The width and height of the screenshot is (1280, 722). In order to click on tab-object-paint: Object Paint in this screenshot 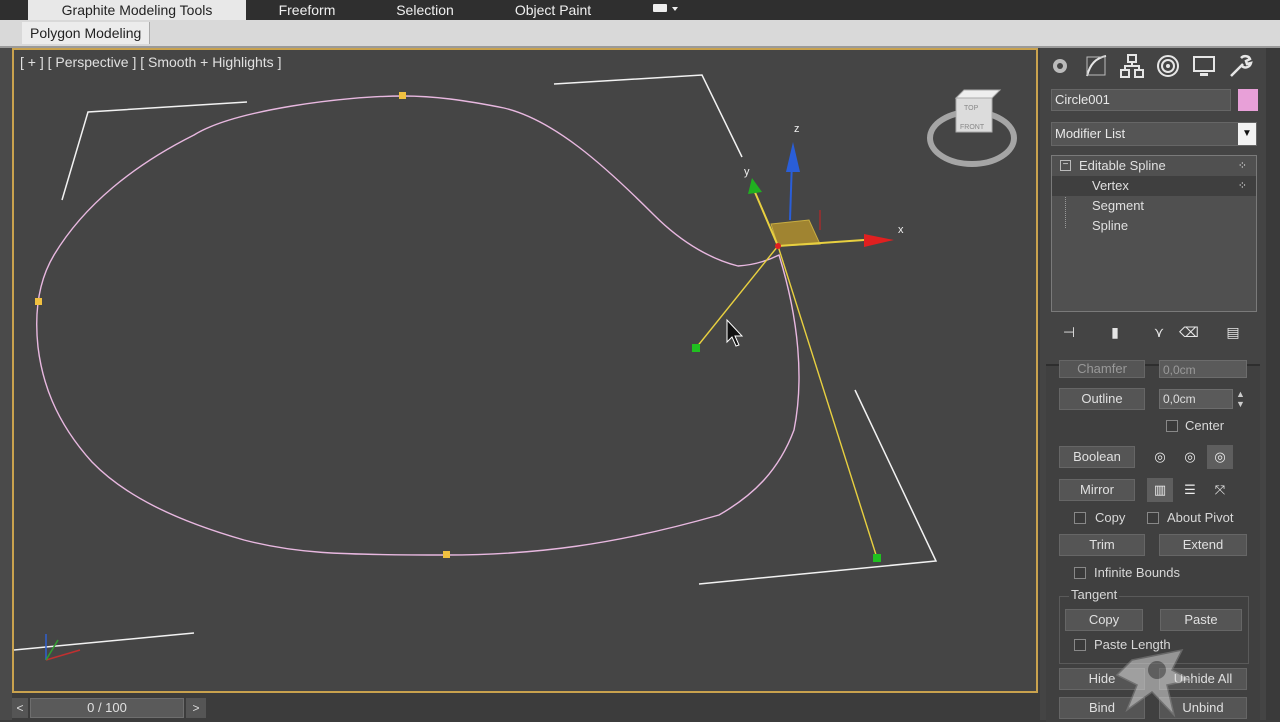, I will do `click(553, 10)`.